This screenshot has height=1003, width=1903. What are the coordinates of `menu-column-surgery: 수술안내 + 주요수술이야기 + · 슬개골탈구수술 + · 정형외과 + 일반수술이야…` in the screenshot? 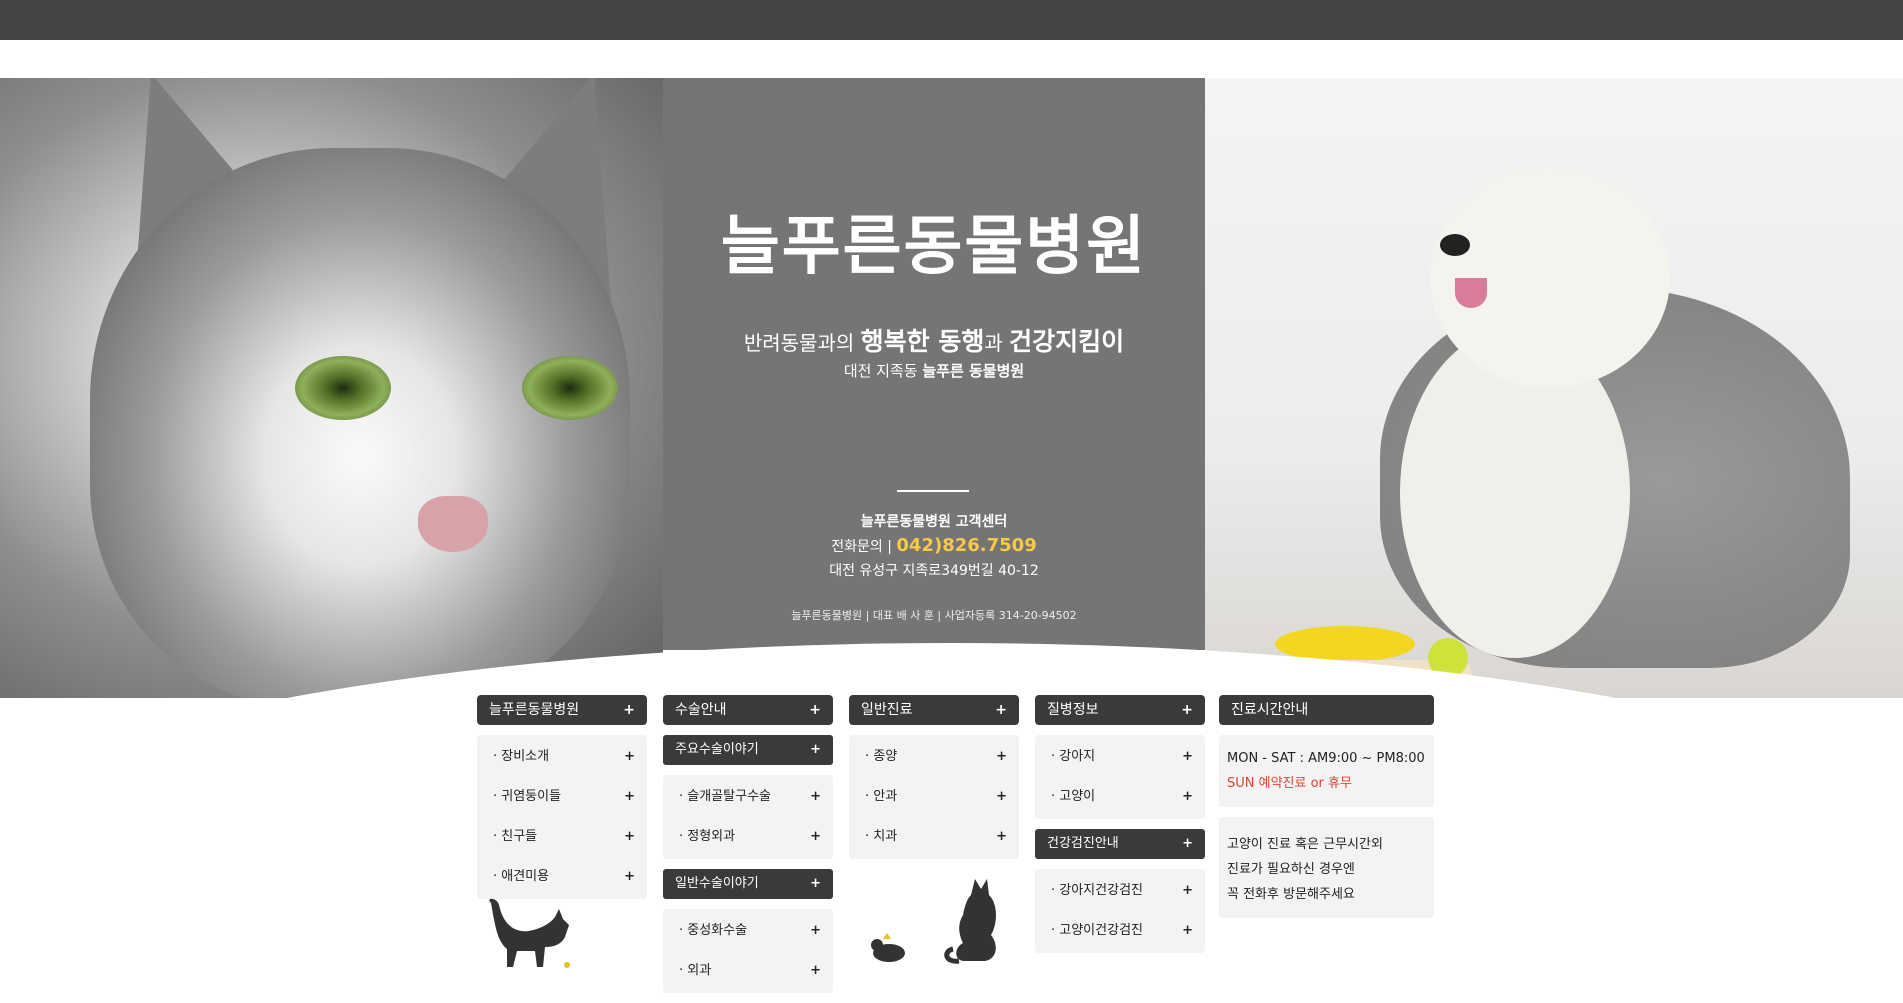 It's located at (748, 849).